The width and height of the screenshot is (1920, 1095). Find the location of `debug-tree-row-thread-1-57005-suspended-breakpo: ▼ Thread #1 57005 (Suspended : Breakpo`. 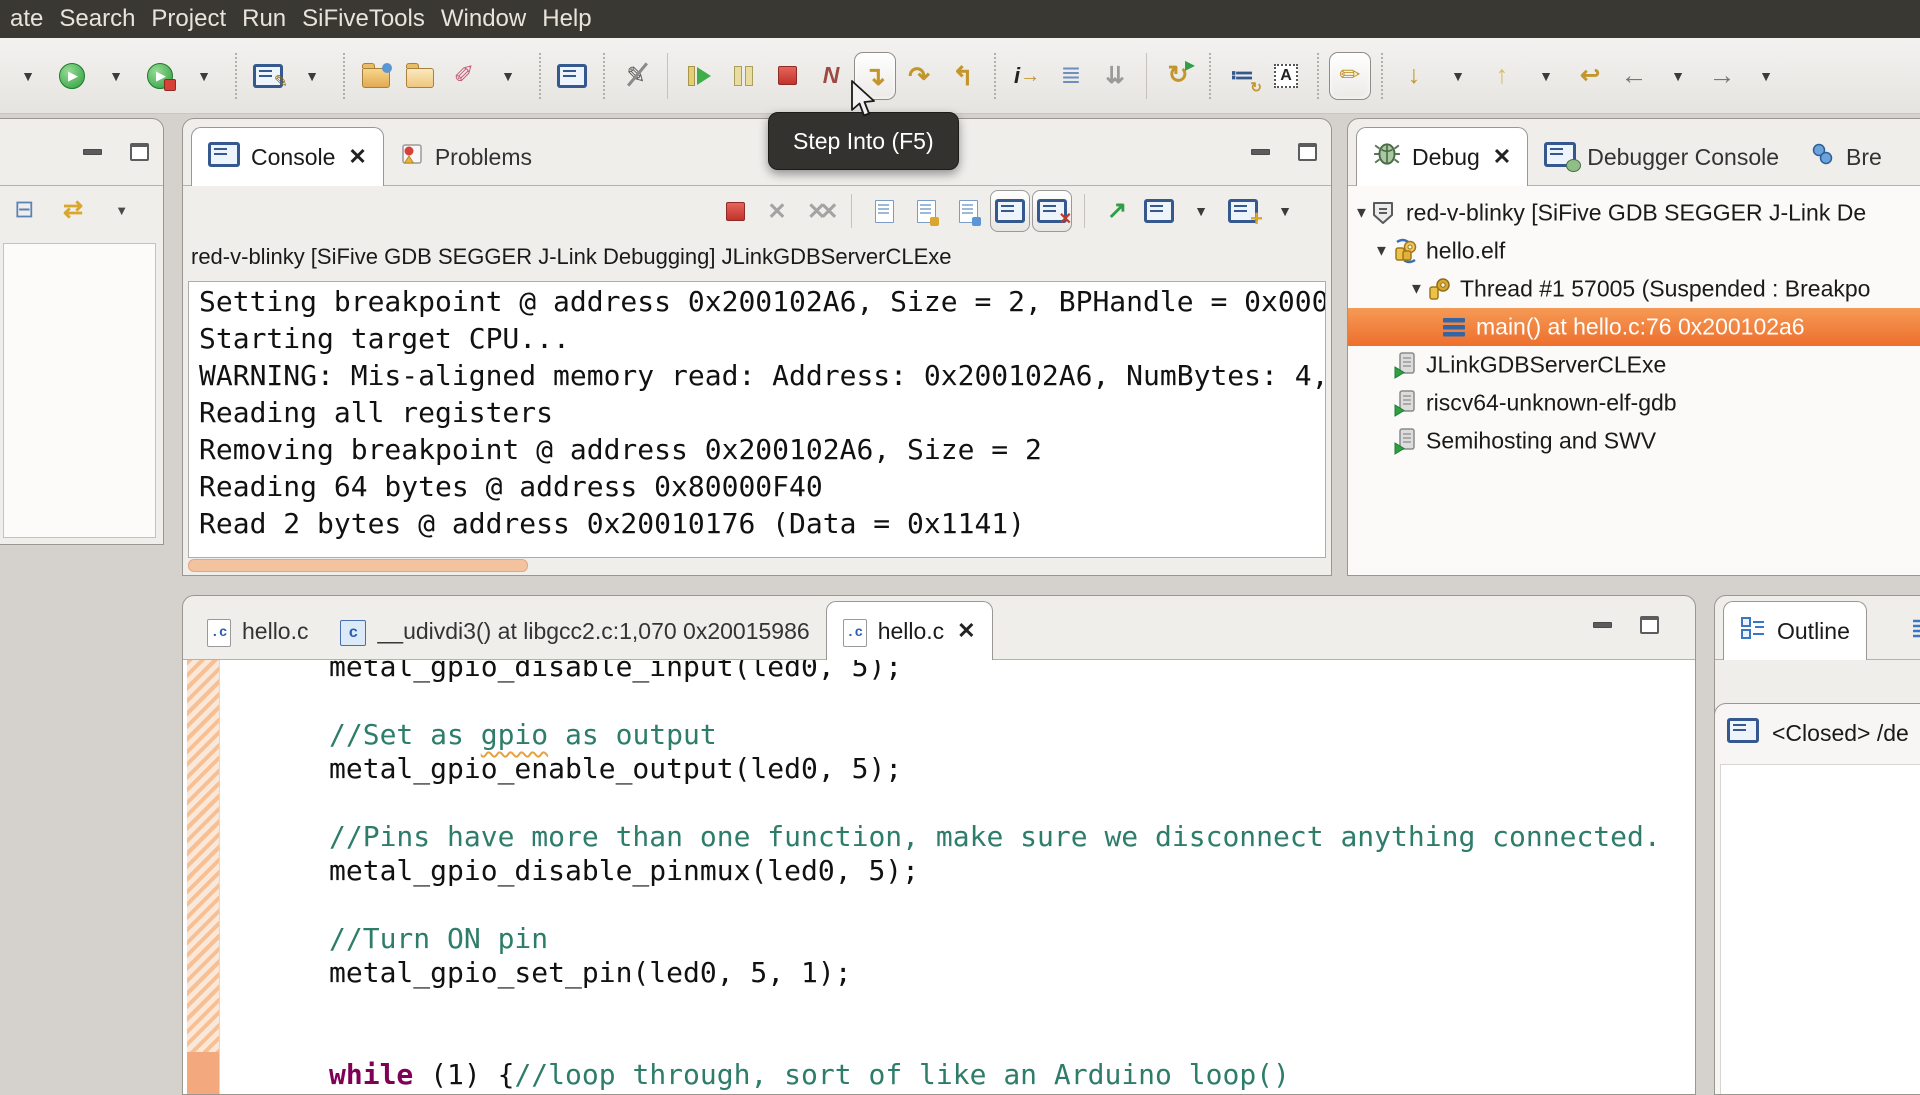

debug-tree-row-thread-1-57005-suspended-breakpo: ▼ Thread #1 57005 (Suspended : Breakpo is located at coordinates (1634, 289).